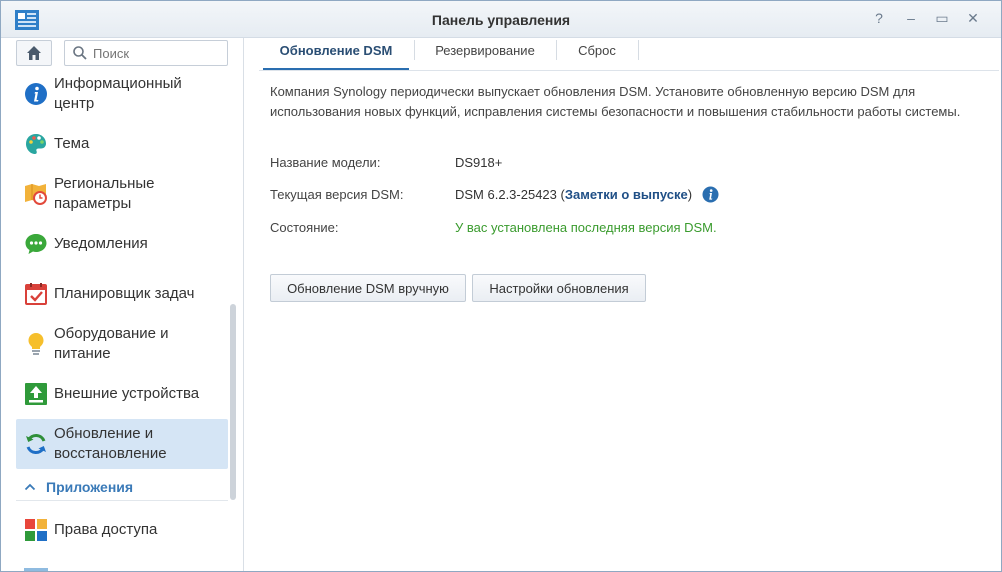 The image size is (1002, 572). What do you see at coordinates (626, 194) in the screenshot?
I see `release-notes-link: Заметки о выпуске` at bounding box center [626, 194].